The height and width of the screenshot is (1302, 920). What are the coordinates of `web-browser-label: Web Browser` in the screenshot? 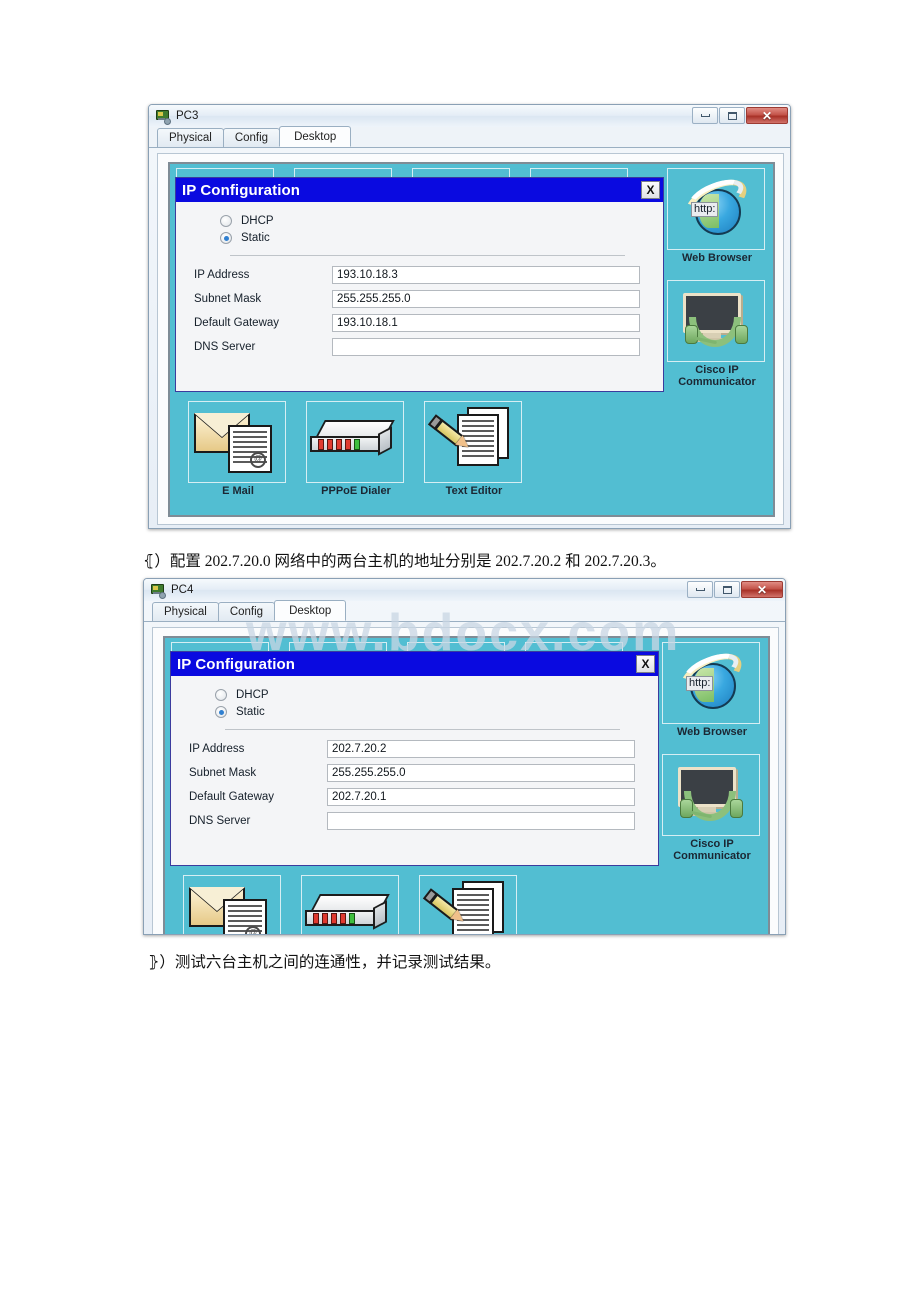 It's located at (717, 258).